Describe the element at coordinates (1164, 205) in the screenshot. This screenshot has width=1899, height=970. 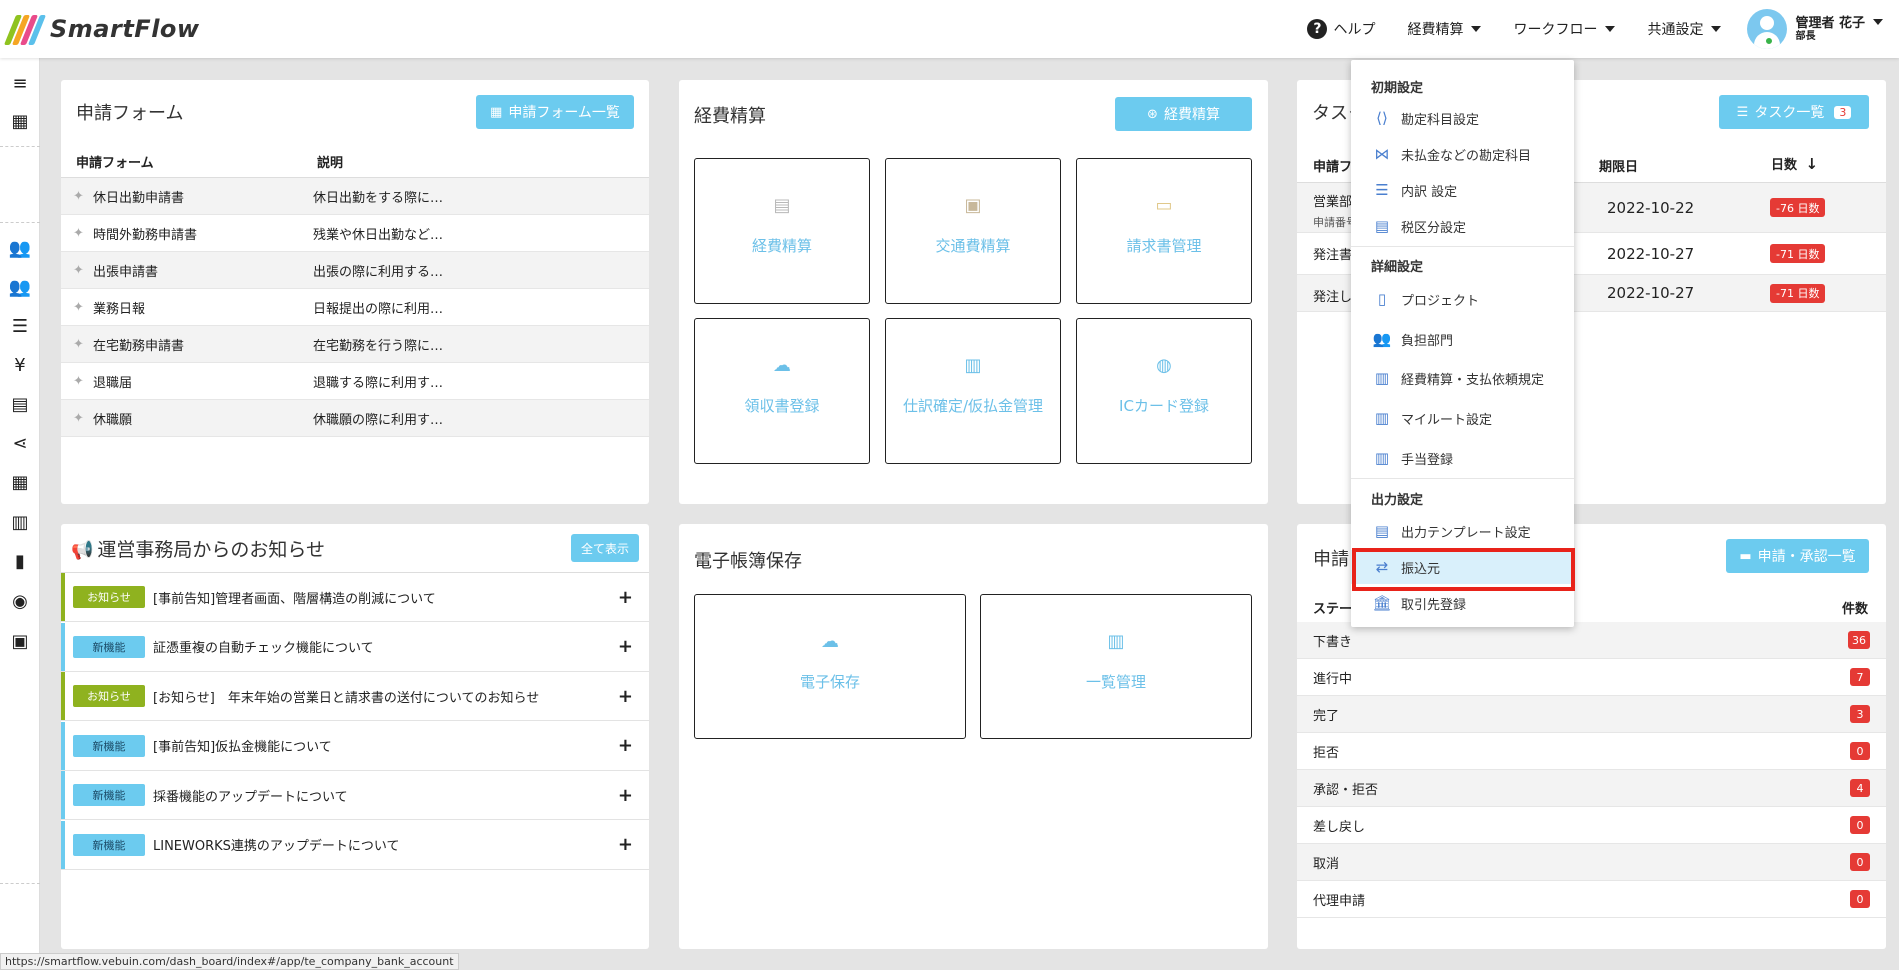
I see `invoice-icon: ▭` at that location.